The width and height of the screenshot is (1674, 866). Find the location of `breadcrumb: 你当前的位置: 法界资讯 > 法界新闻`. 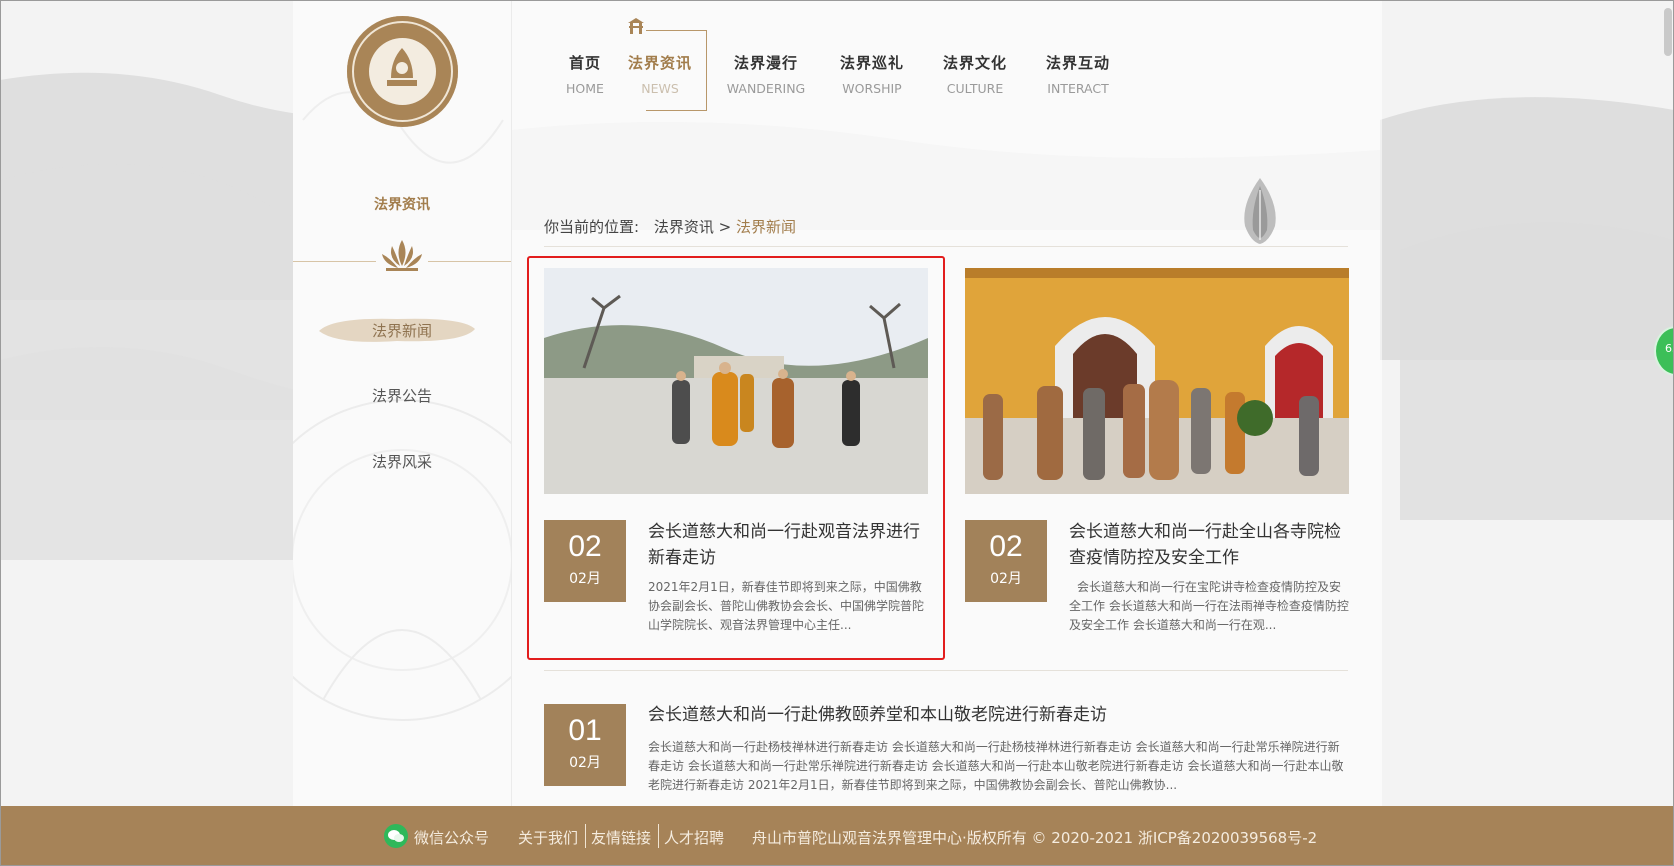

breadcrumb: 你当前的位置: 法界资讯 > 法界新闻 is located at coordinates (670, 226).